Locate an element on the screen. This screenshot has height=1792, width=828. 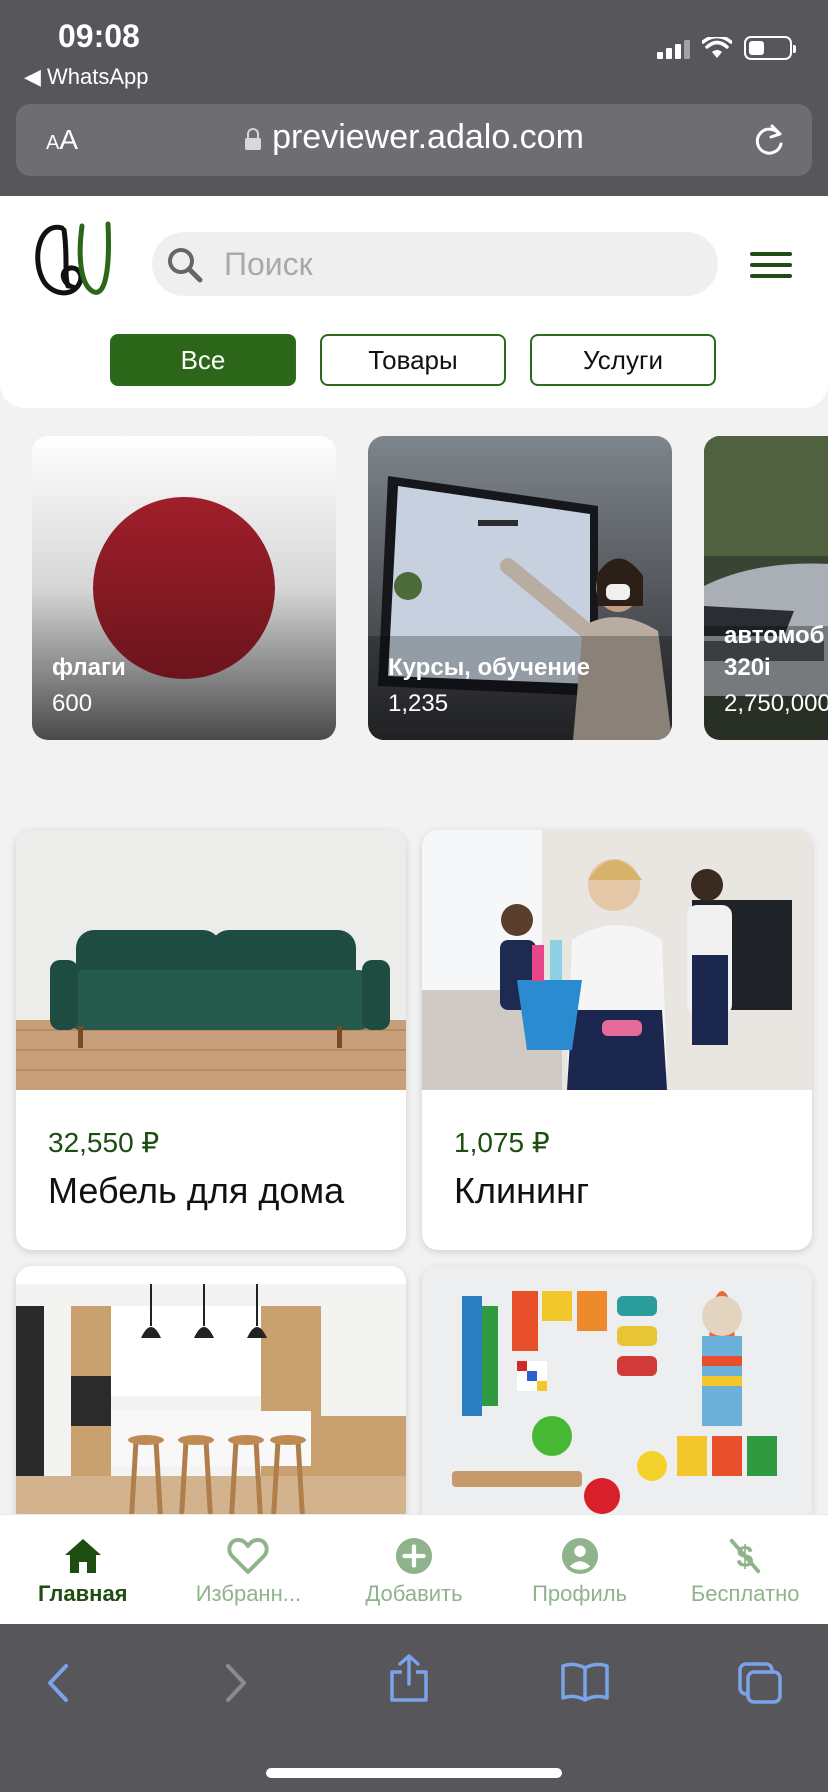
category-title: флаги is located at coordinates (89, 667).